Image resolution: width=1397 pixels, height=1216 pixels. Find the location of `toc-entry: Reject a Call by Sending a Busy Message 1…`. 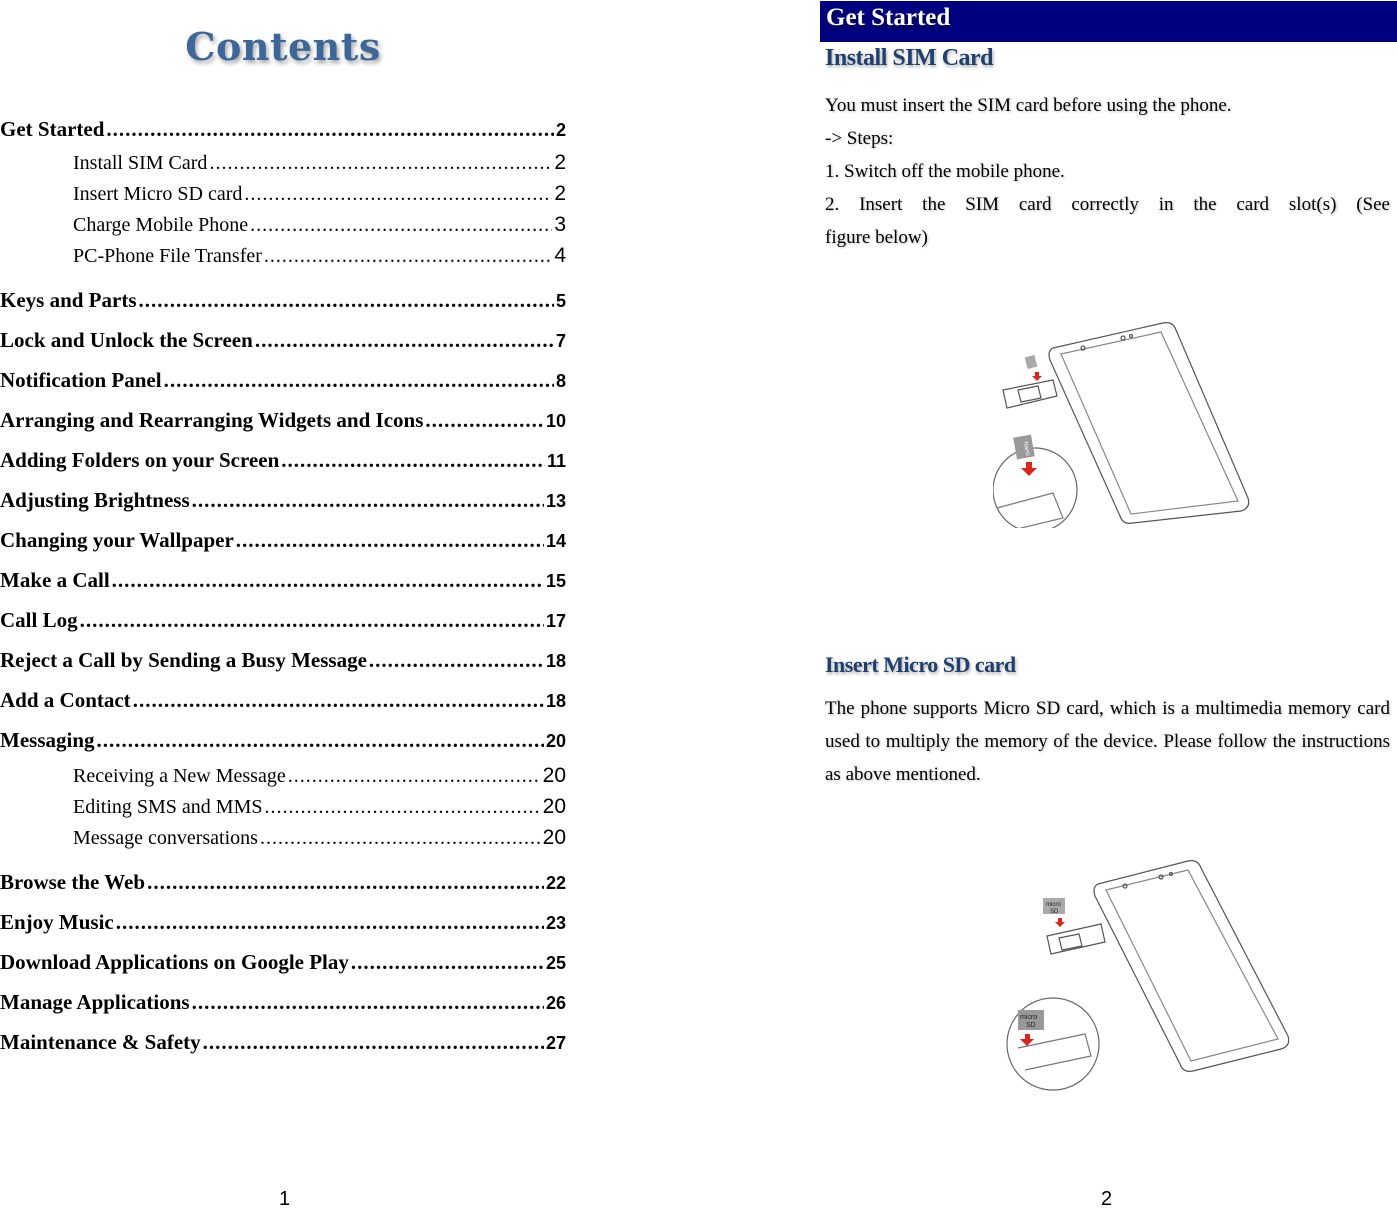

toc-entry: Reject a Call by Sending a Busy Message 1… is located at coordinates (283, 660).